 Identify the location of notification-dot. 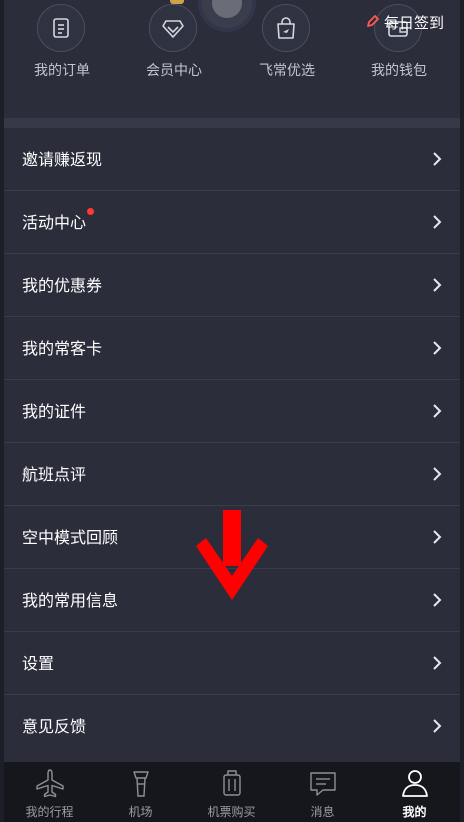
(90, 211).